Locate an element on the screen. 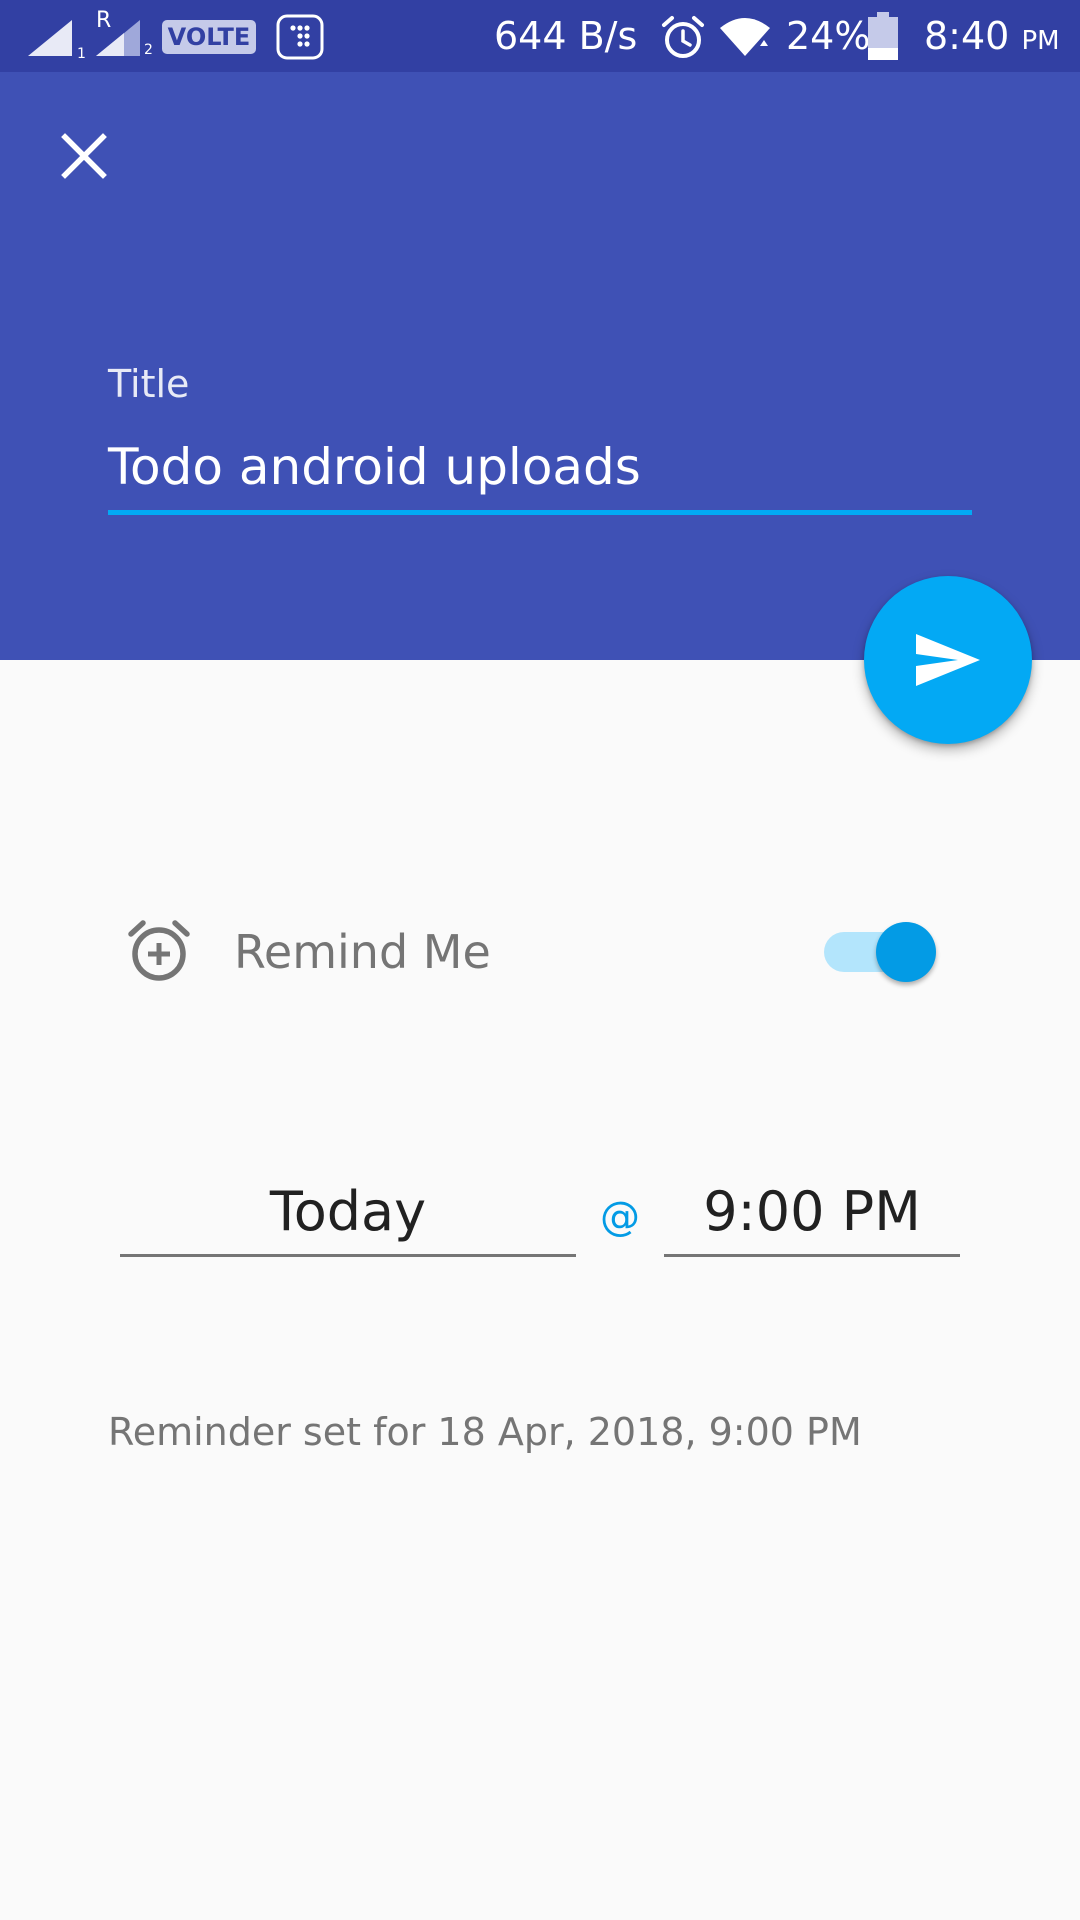 The height and width of the screenshot is (1920, 1080). time-picker-field: 9:00 PM is located at coordinates (812, 1213).